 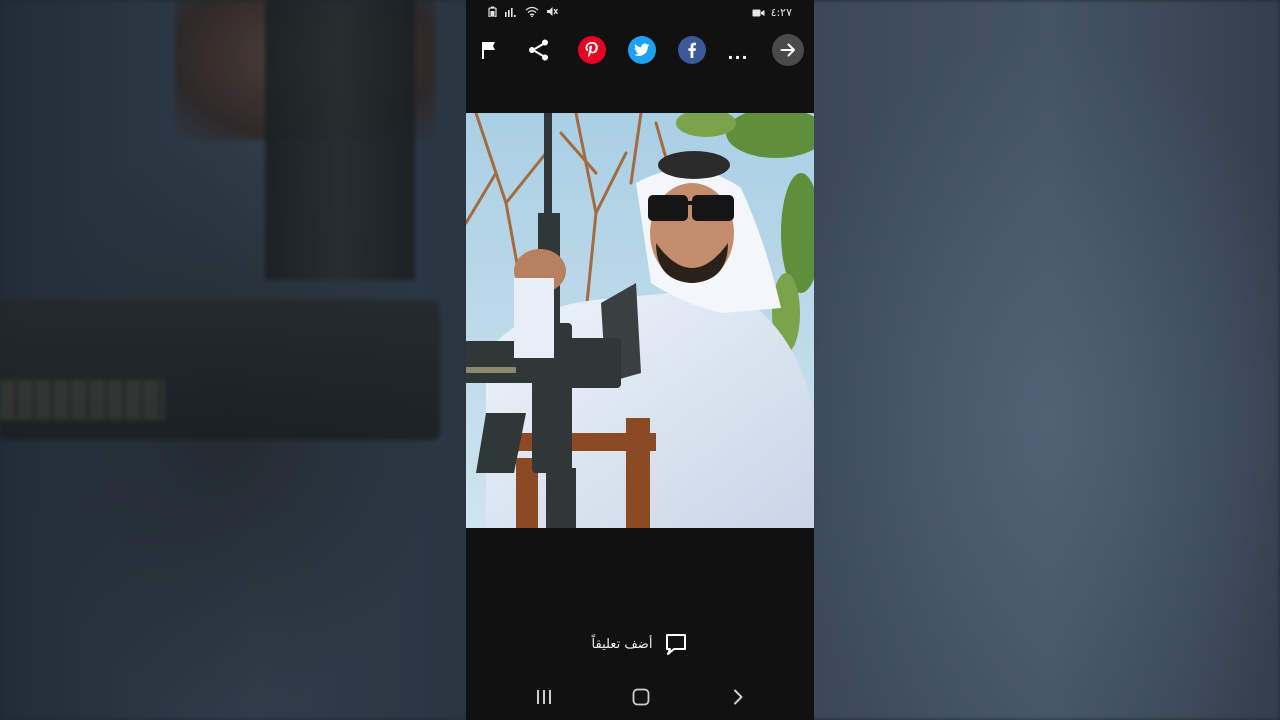 I want to click on pinterest-icon, so click(x=592, y=50).